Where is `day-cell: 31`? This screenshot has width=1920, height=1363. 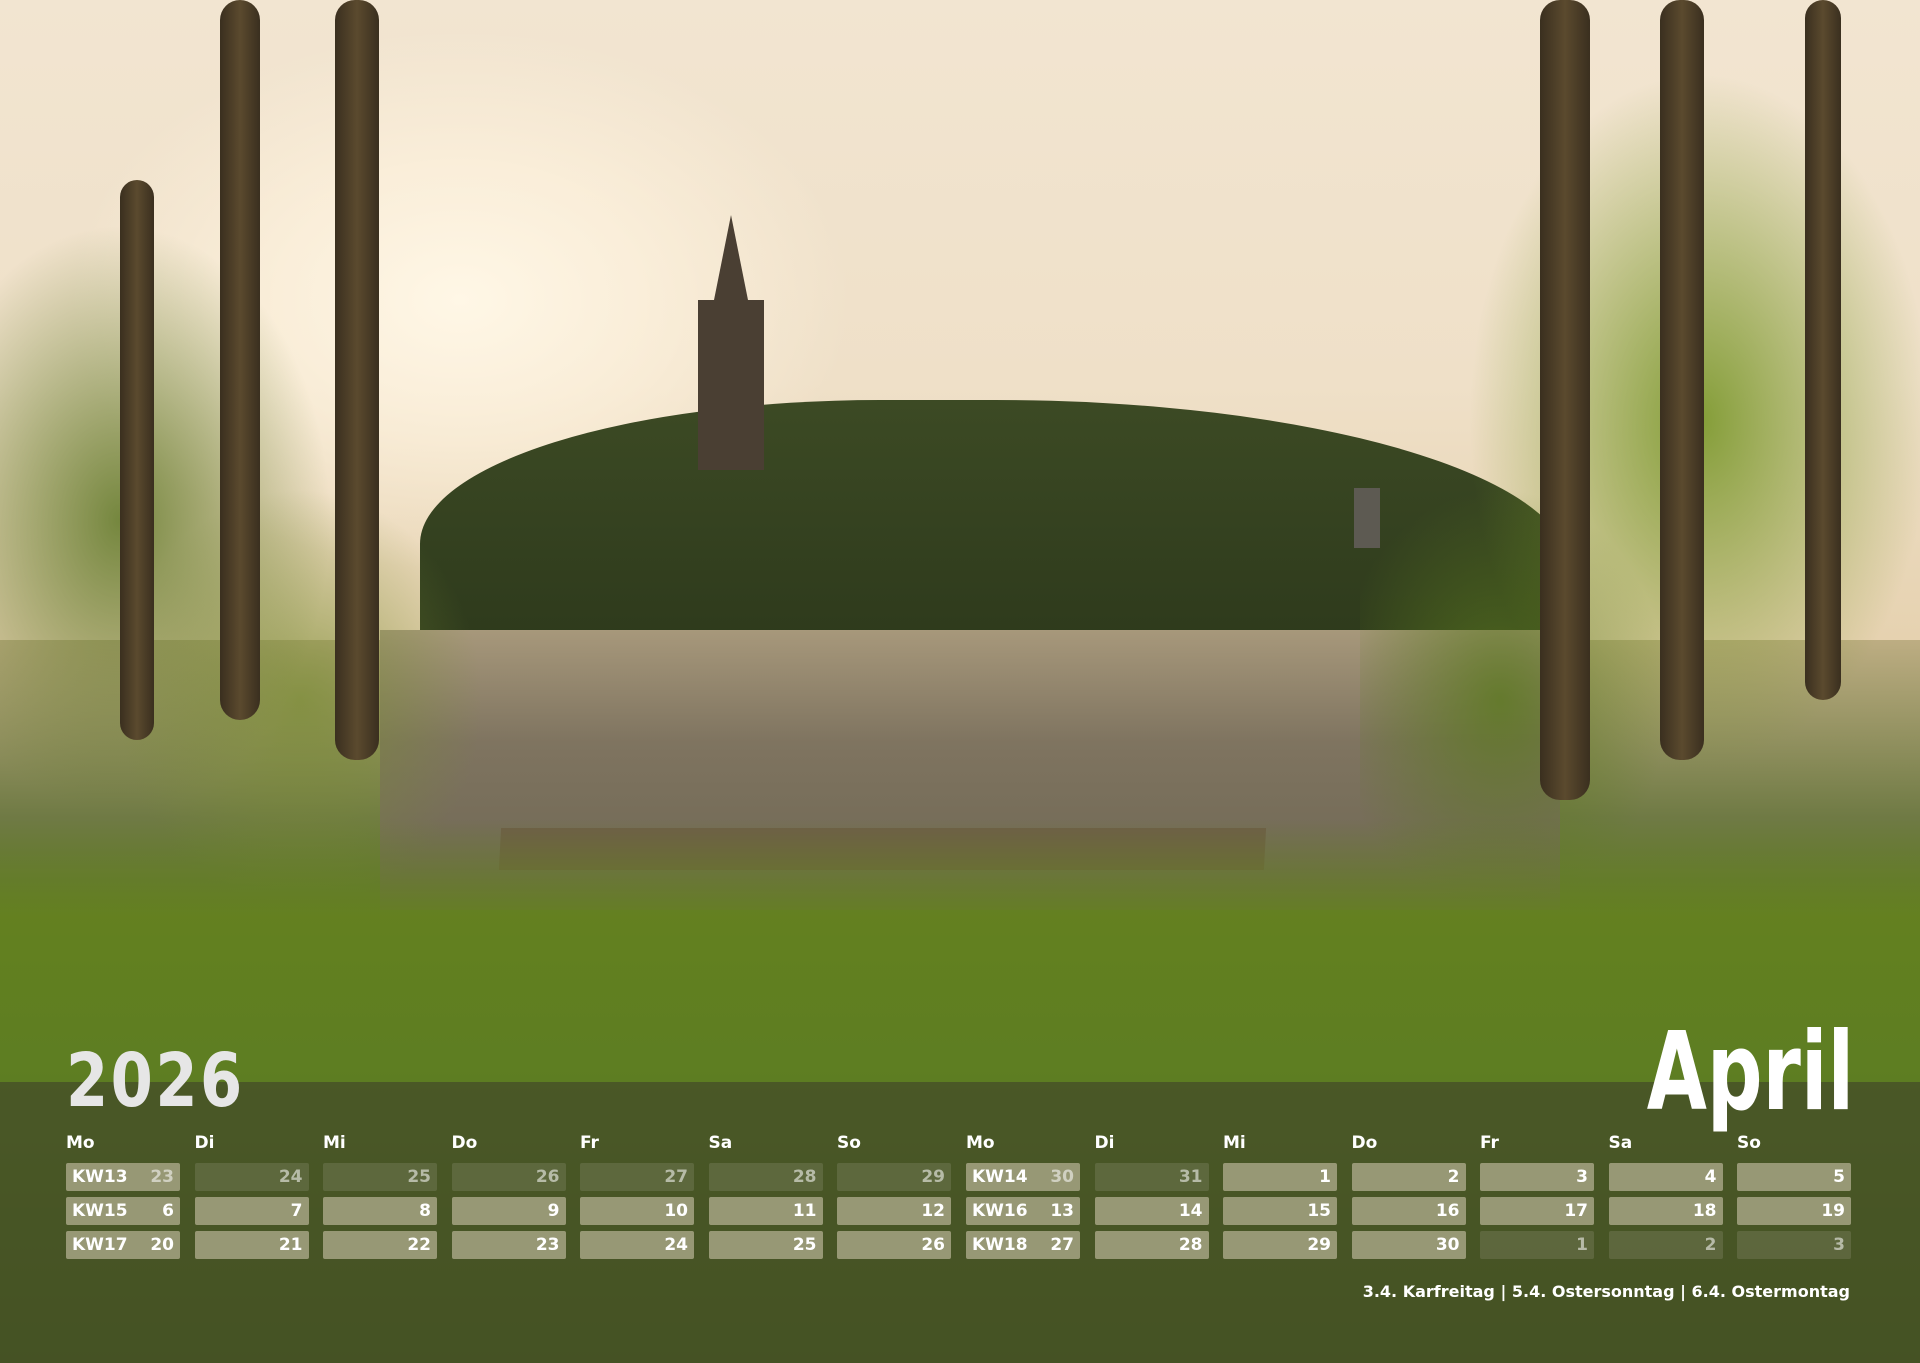 day-cell: 31 is located at coordinates (1151, 1177).